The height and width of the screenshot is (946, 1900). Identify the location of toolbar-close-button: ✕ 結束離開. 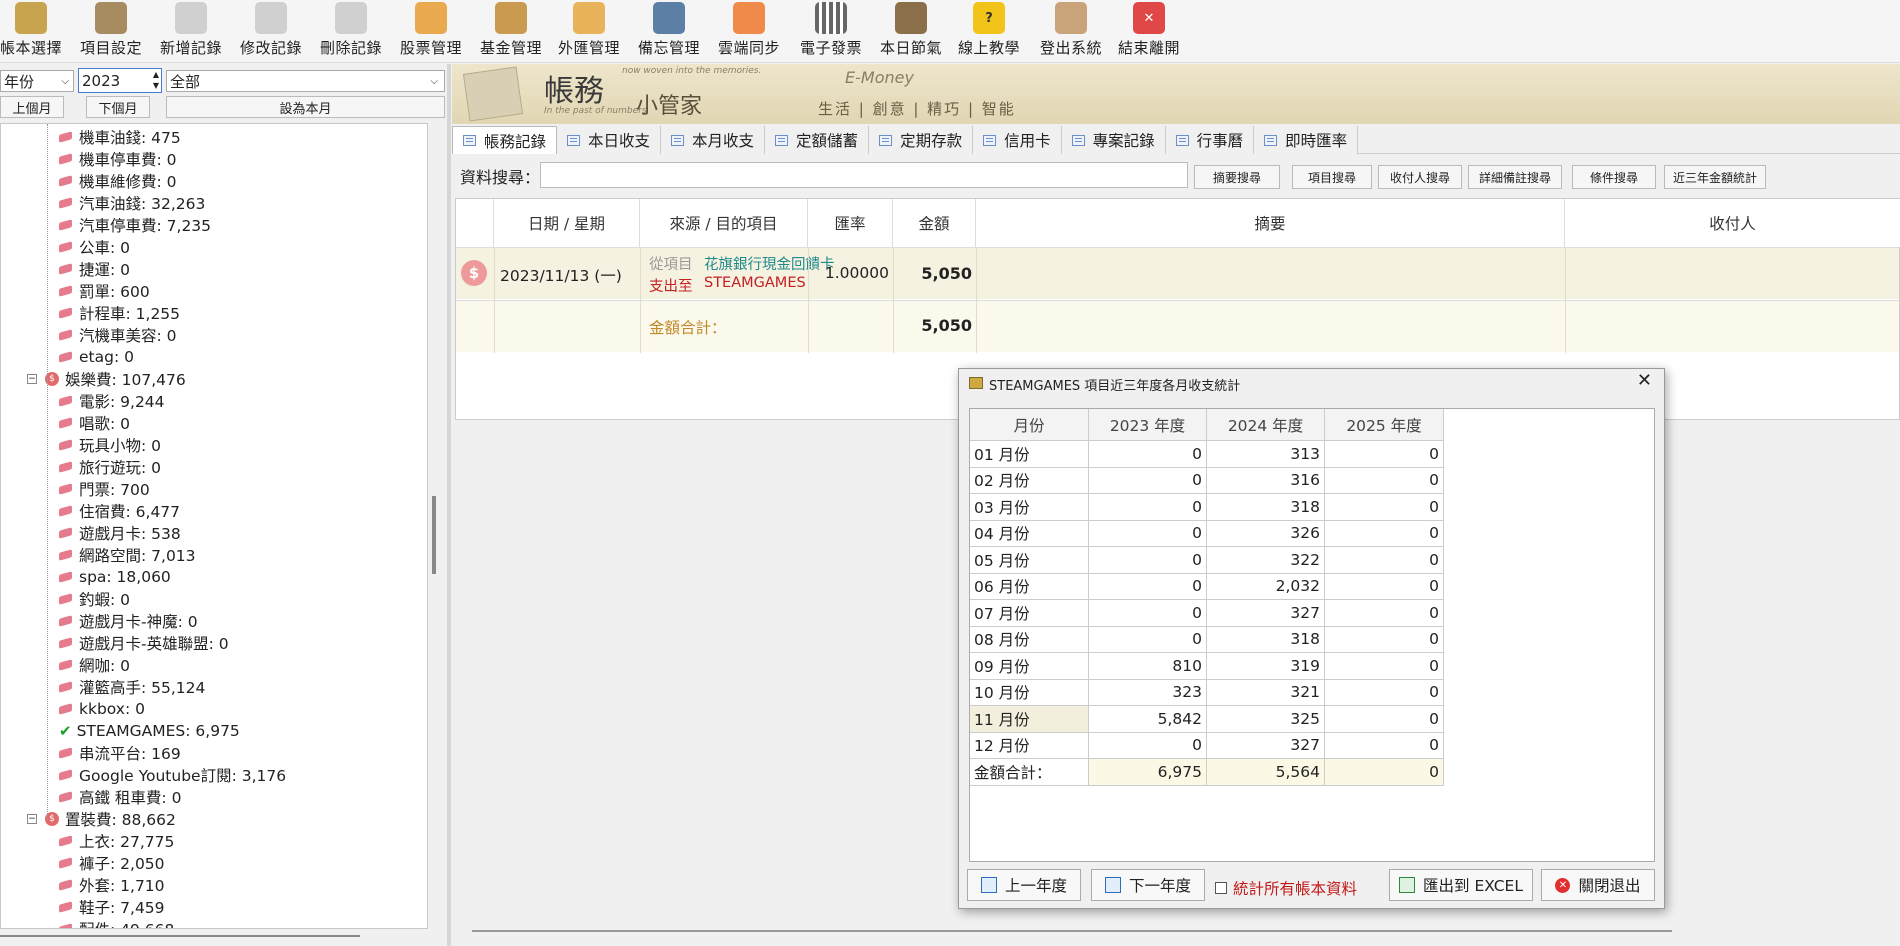
(1149, 30).